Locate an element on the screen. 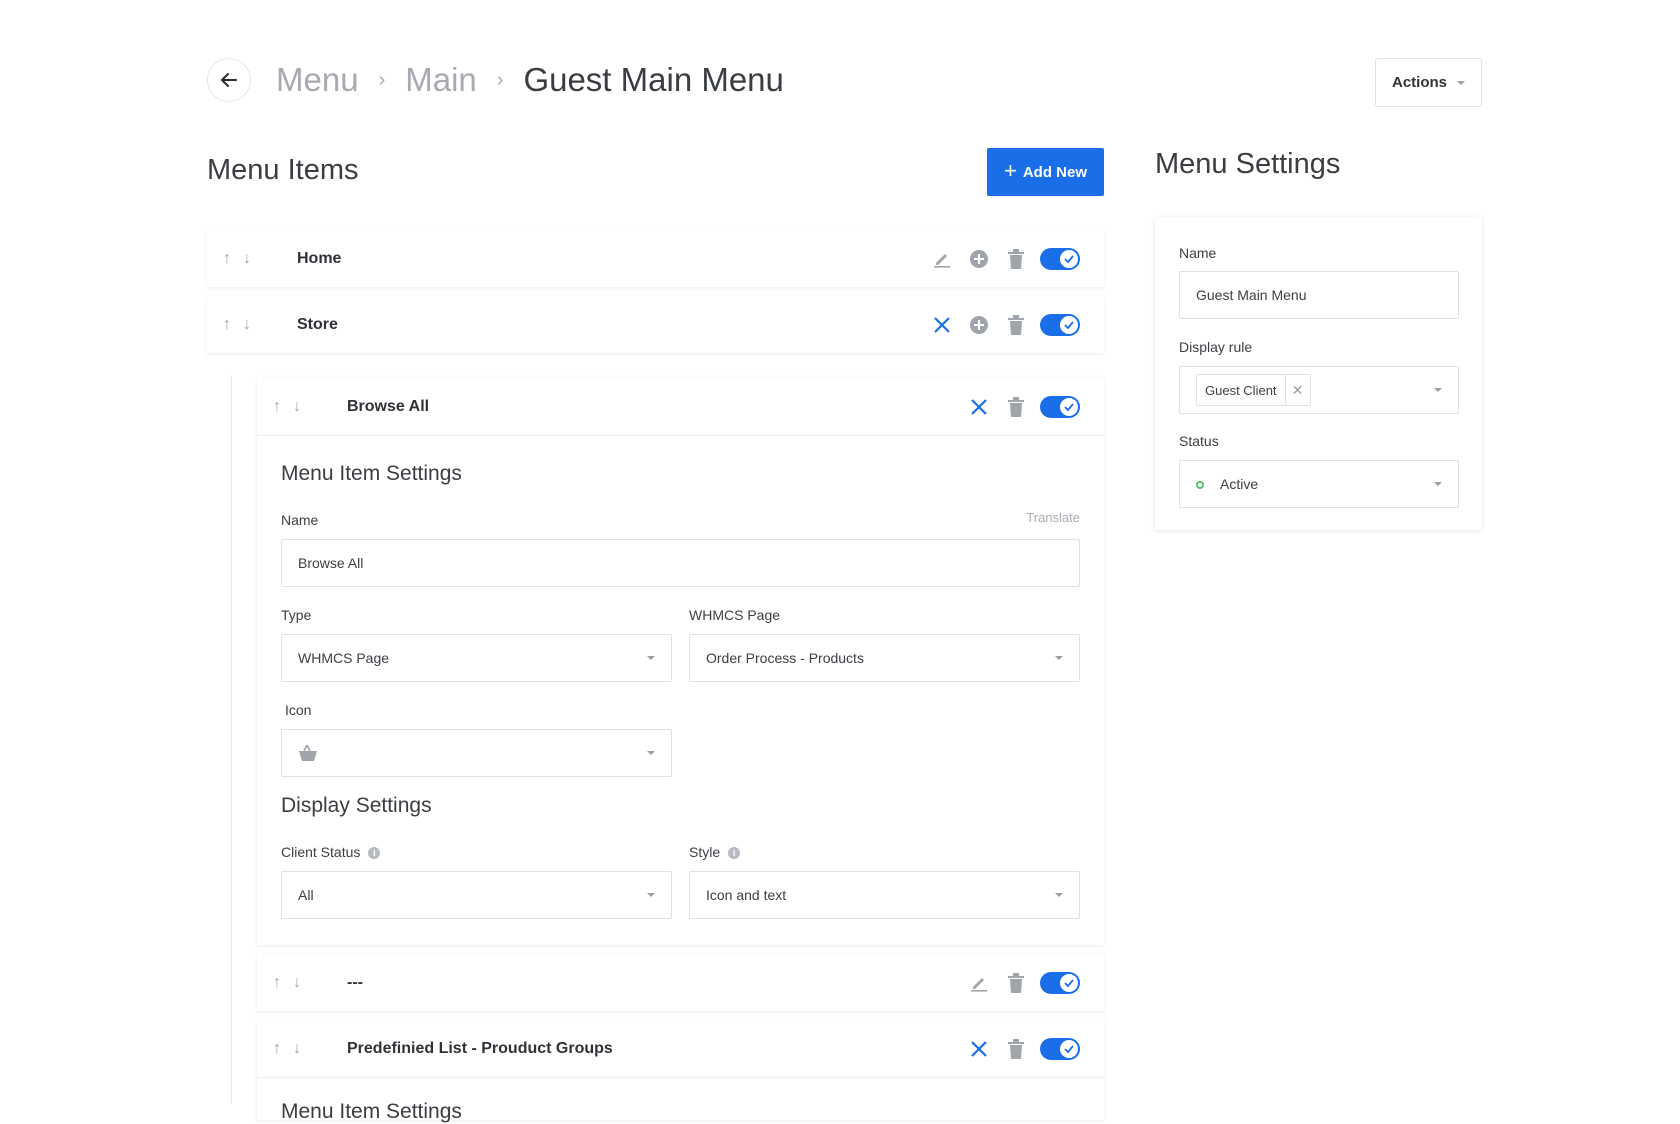 This screenshot has height=1124, width=1680. display-settings-title: Display Settings is located at coordinates (356, 805).